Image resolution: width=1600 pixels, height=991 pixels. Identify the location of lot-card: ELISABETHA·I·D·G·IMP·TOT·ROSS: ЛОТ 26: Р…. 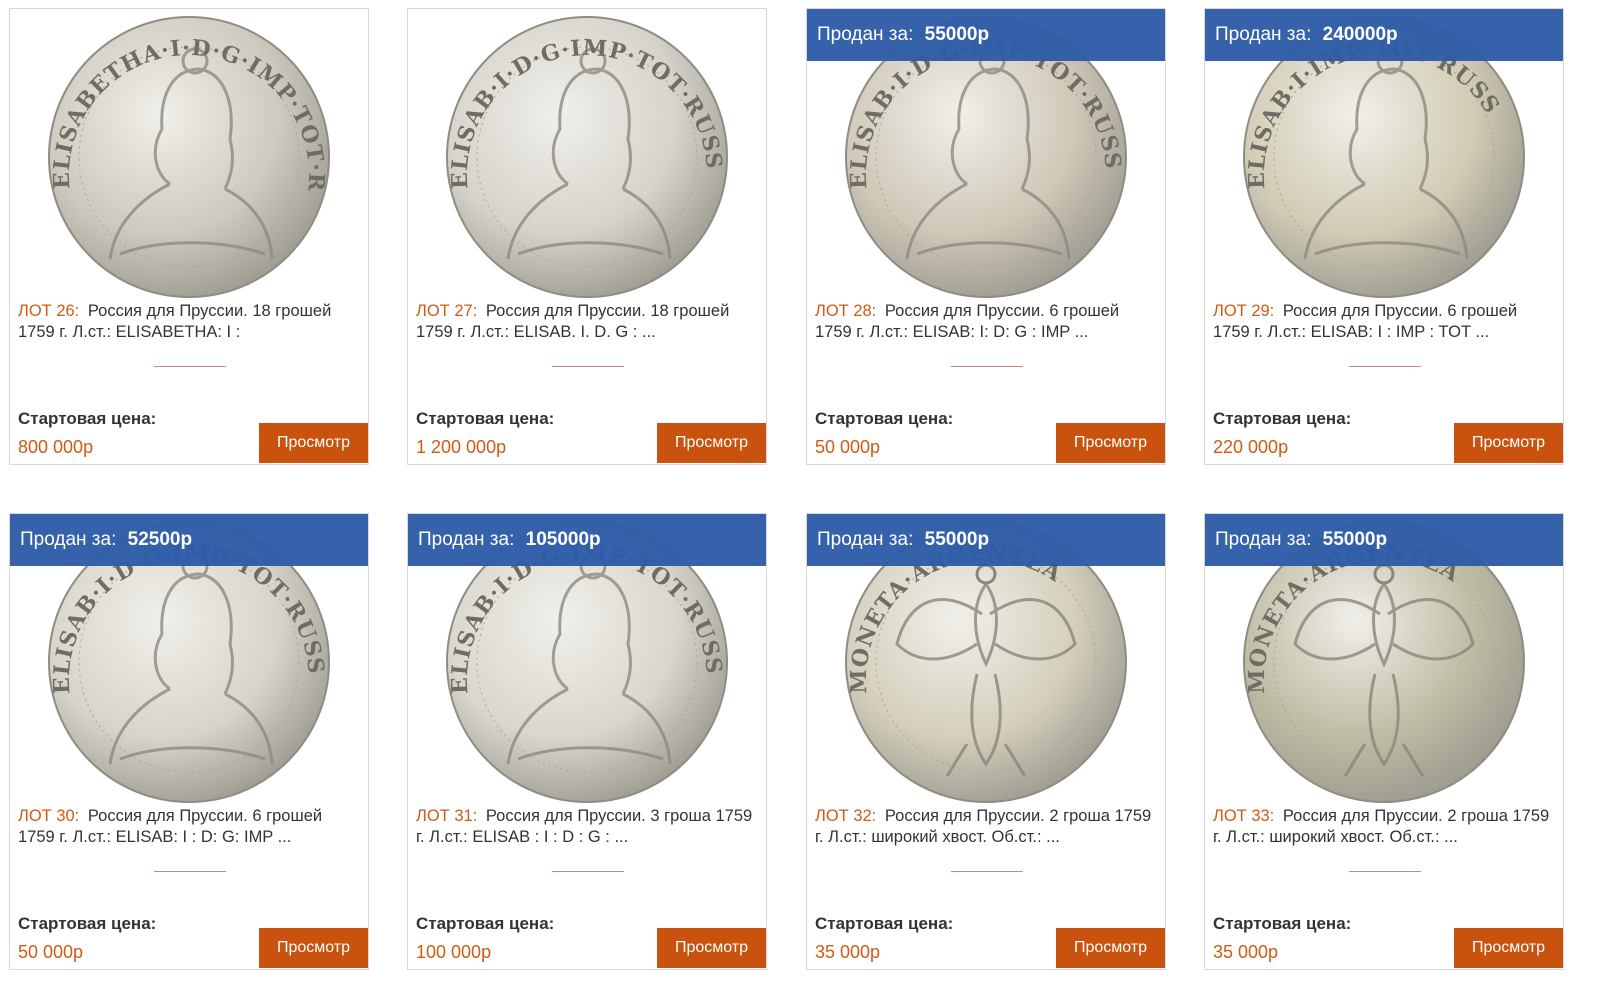
(189, 236).